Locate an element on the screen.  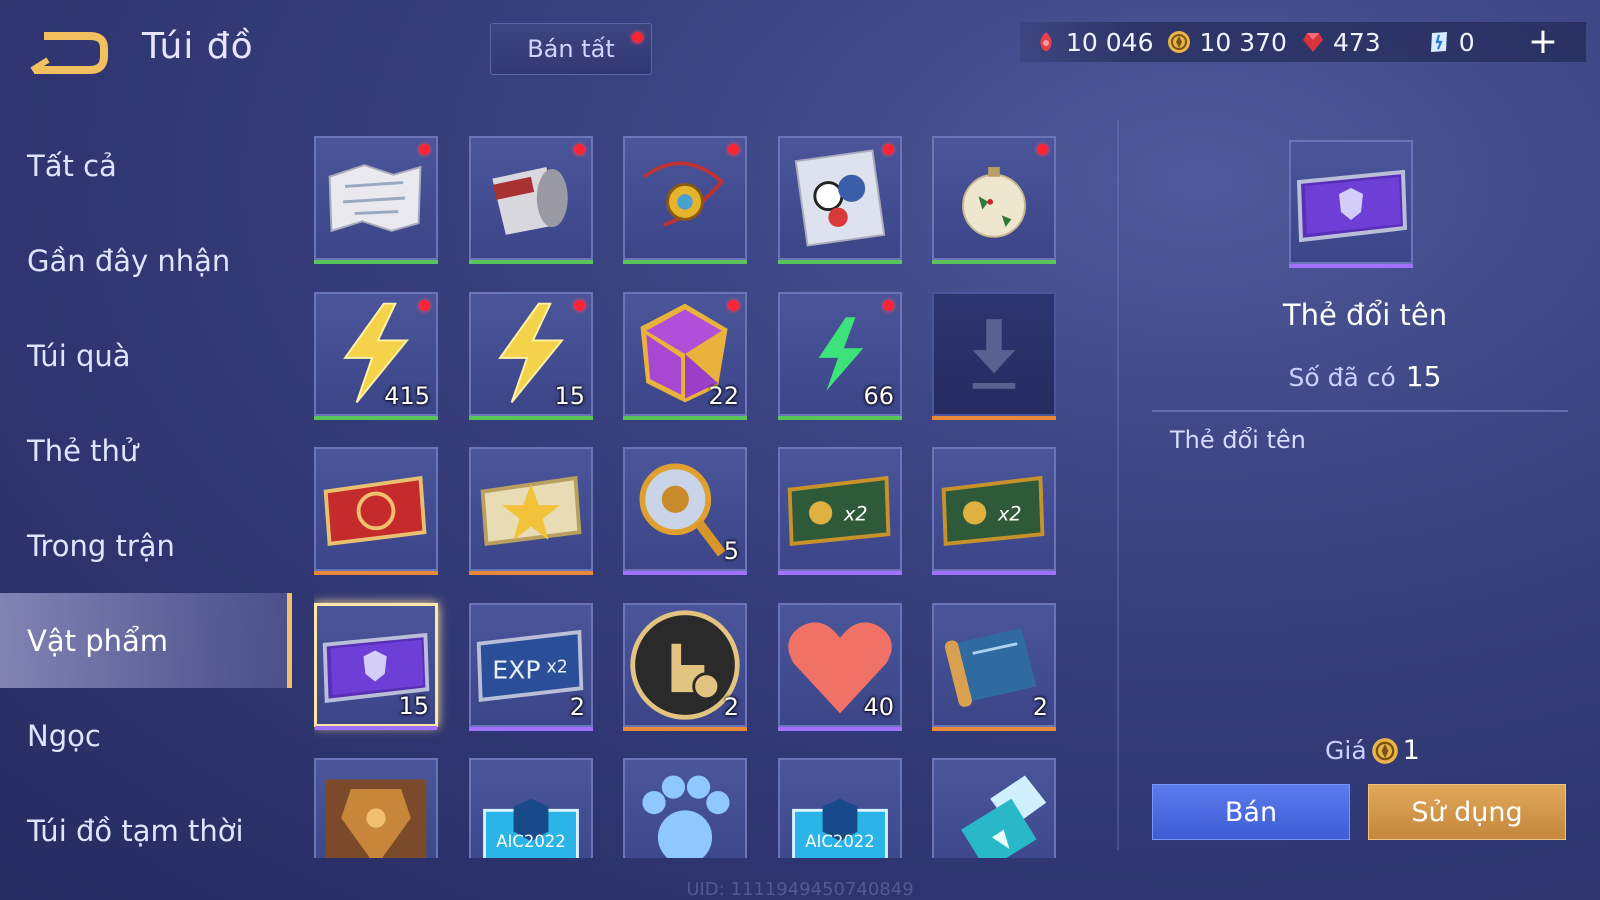
sidebar-item-gift-bags: Túi quà is located at coordinates (146, 355).